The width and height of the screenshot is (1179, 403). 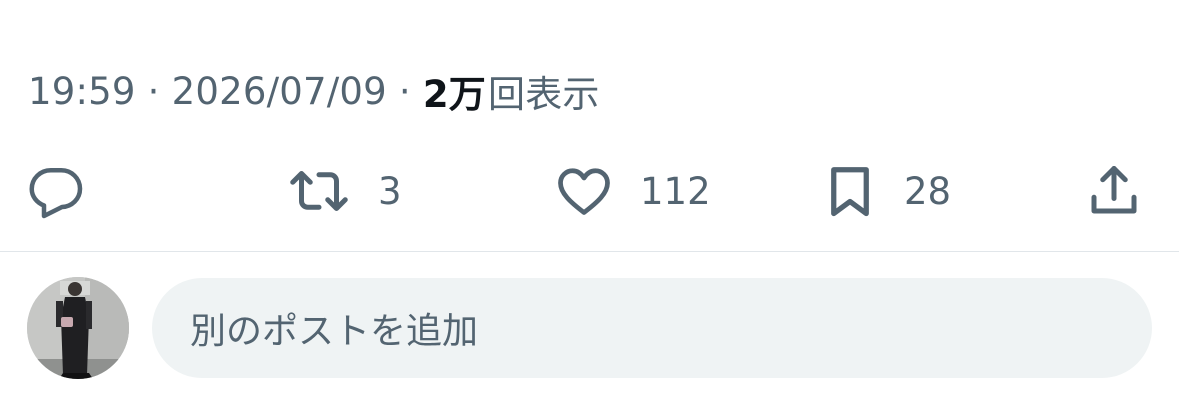 I want to click on share-button, so click(x=1114, y=191).